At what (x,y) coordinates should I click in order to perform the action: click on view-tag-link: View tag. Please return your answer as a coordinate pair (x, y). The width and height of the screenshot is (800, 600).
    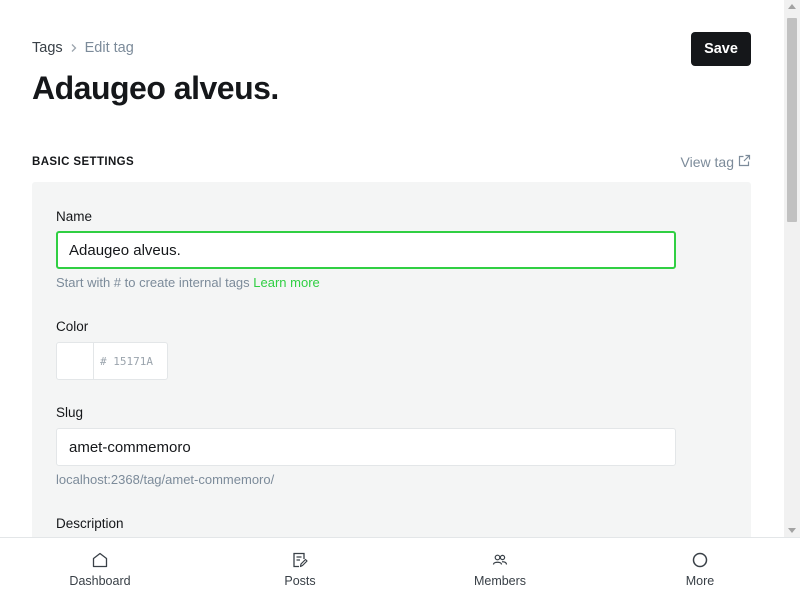
    Looking at the image, I should click on (716, 162).